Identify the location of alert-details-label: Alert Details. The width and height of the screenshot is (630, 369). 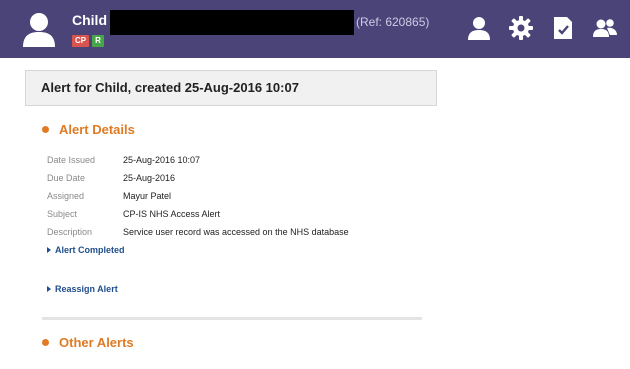
(97, 129).